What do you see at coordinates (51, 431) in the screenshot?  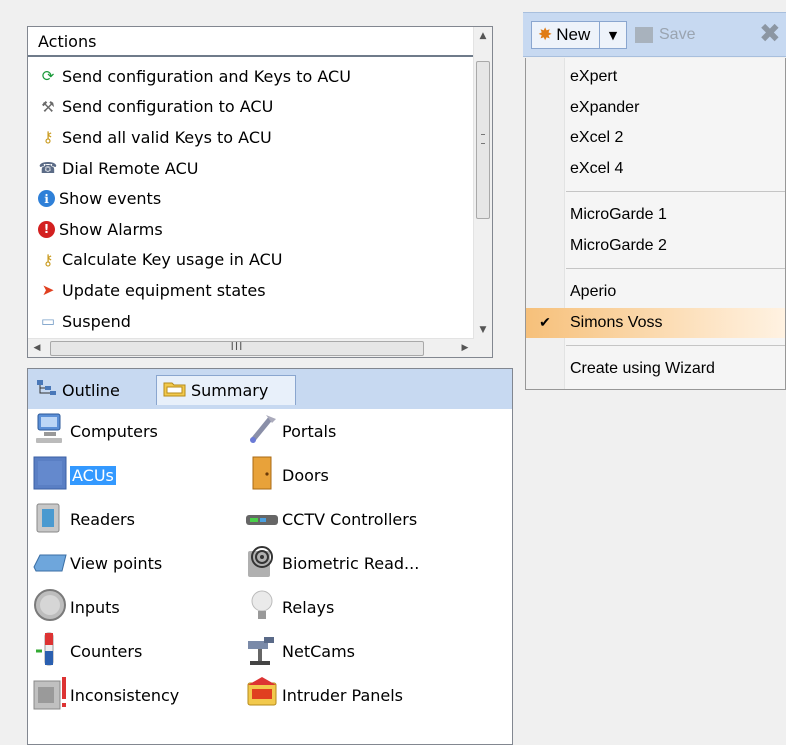 I see `computer-icon` at bounding box center [51, 431].